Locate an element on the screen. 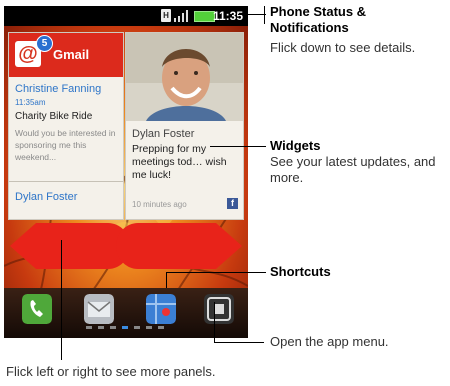 Image resolution: width=450 pixels, height=386 pixels. app-menu-leader-h is located at coordinates (239, 342).